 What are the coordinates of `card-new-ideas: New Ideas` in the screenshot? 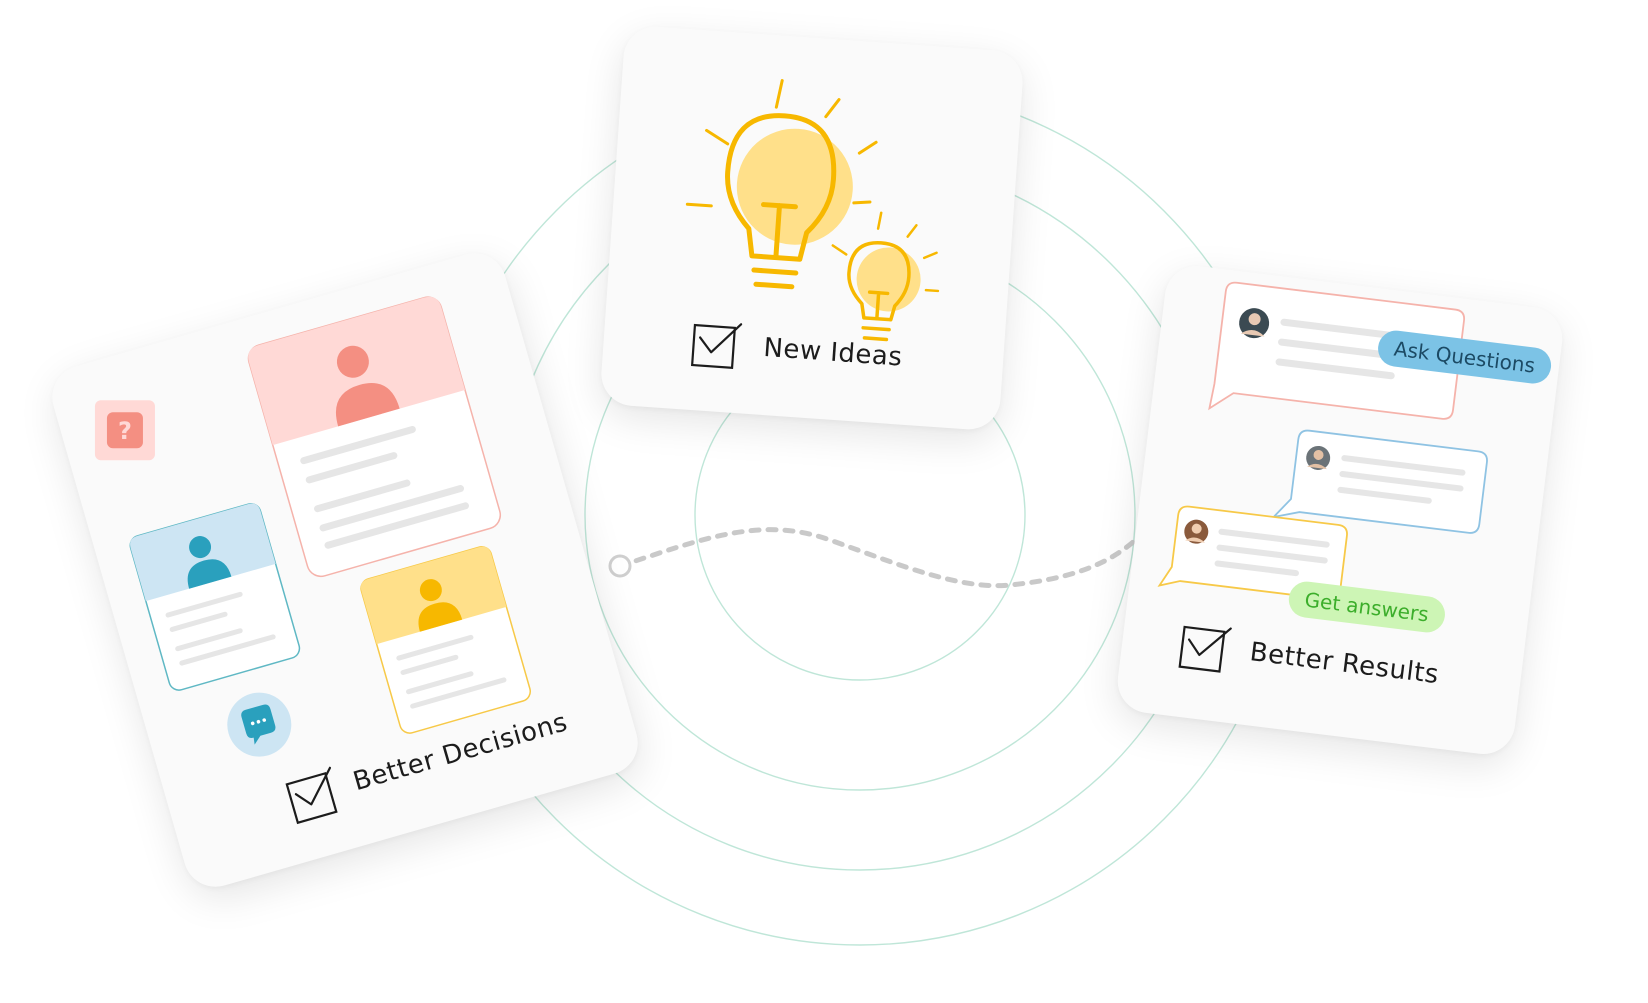 It's located at (812, 228).